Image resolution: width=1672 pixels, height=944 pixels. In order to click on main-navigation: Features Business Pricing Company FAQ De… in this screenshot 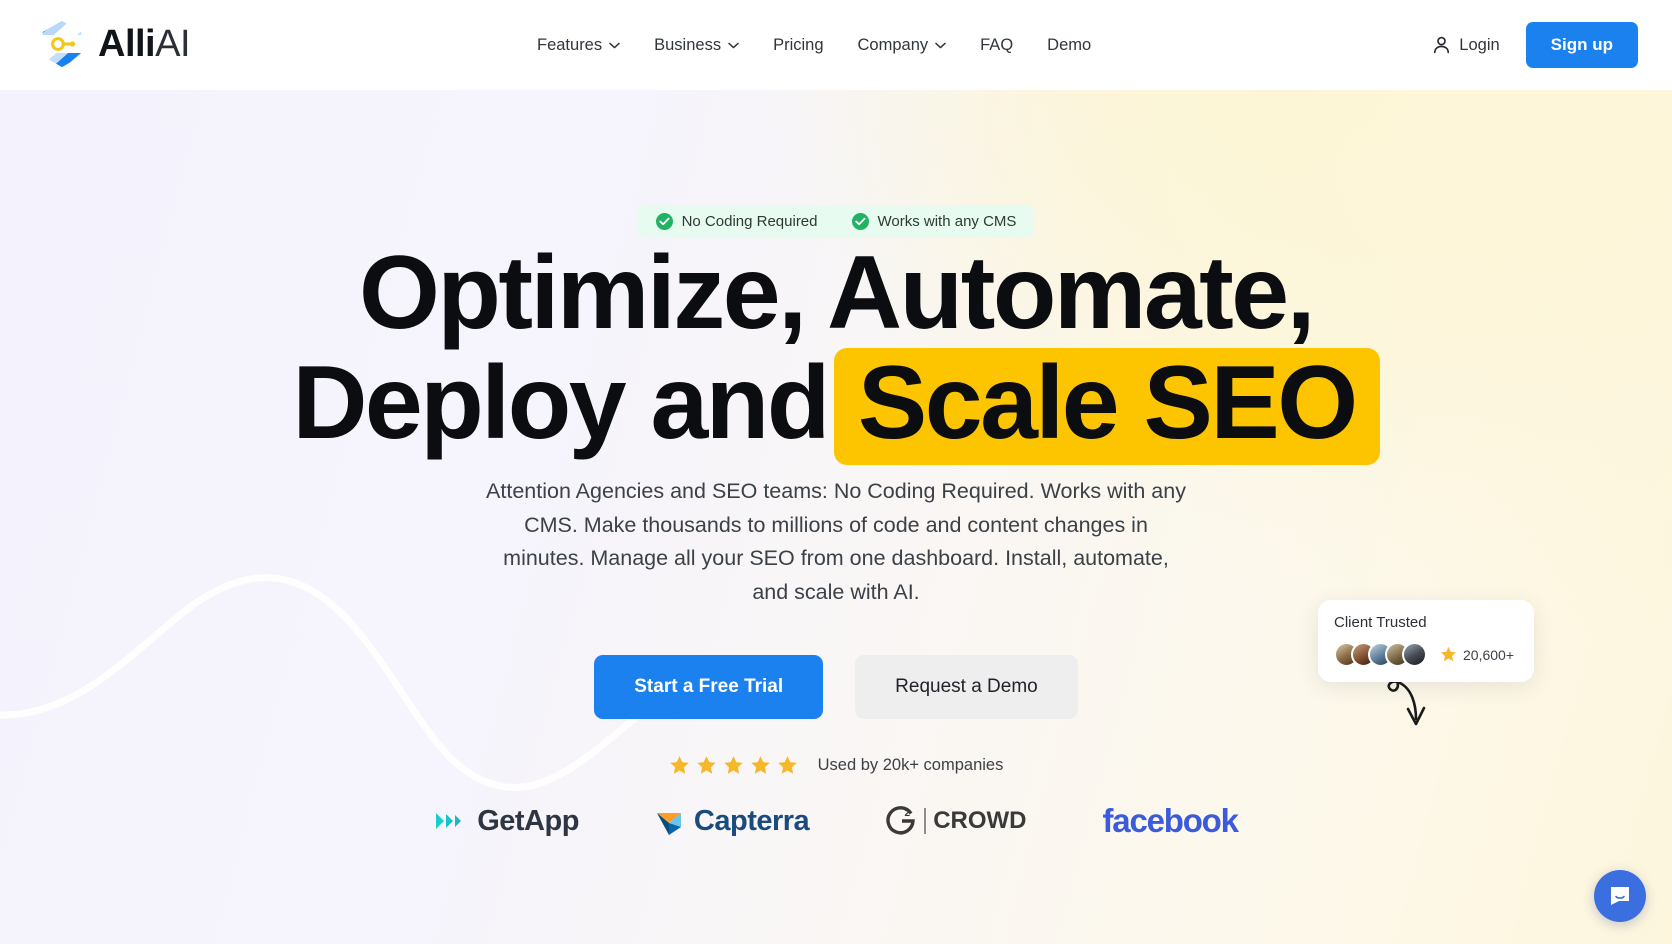, I will do `click(814, 45)`.